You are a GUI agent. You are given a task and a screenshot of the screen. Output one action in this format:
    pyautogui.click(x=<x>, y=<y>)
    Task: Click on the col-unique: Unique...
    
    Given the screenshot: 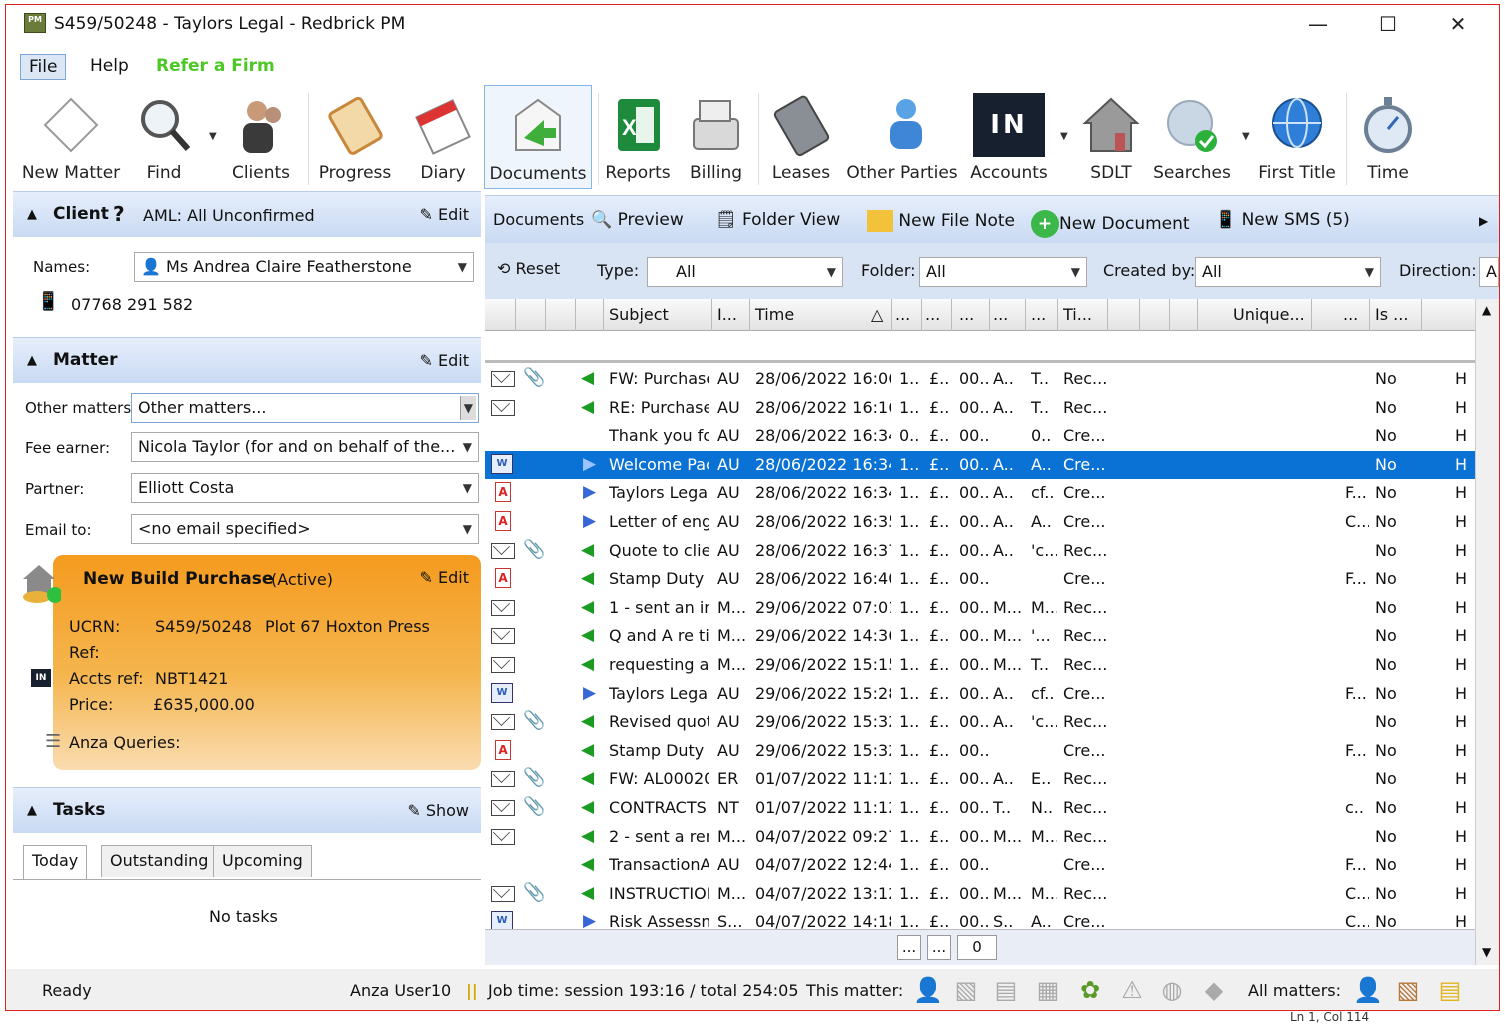 What is the action you would take?
    pyautogui.click(x=1269, y=314)
    